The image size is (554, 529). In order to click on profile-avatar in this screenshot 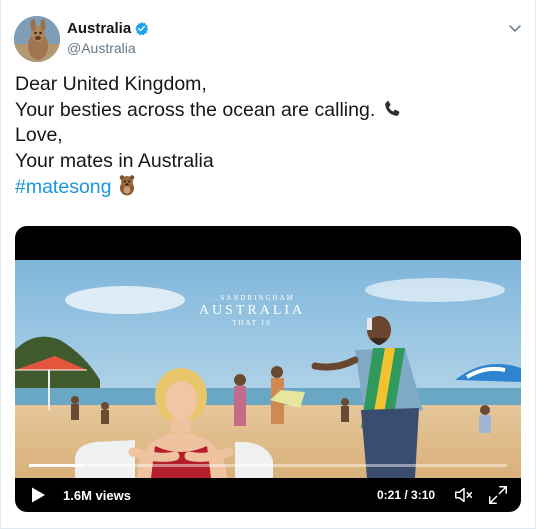, I will do `click(37, 39)`.